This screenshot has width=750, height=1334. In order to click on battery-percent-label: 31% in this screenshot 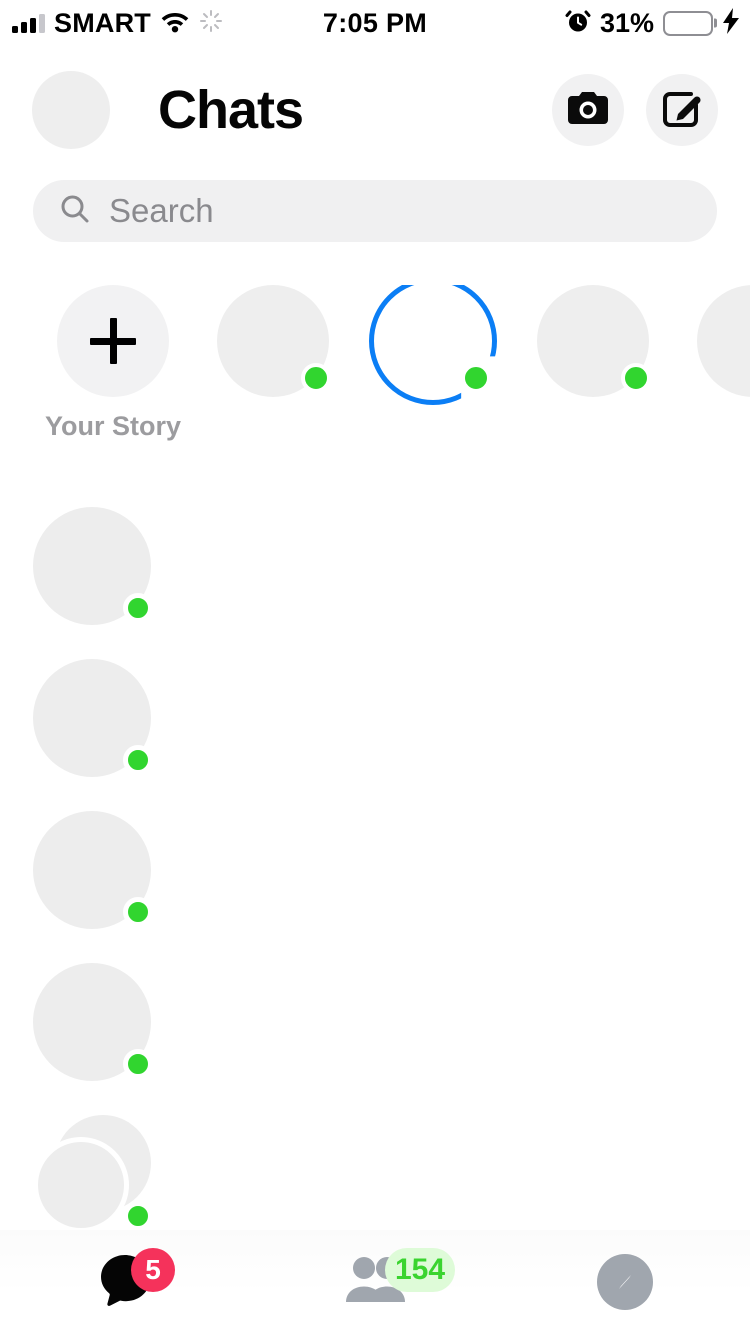, I will do `click(626, 22)`.